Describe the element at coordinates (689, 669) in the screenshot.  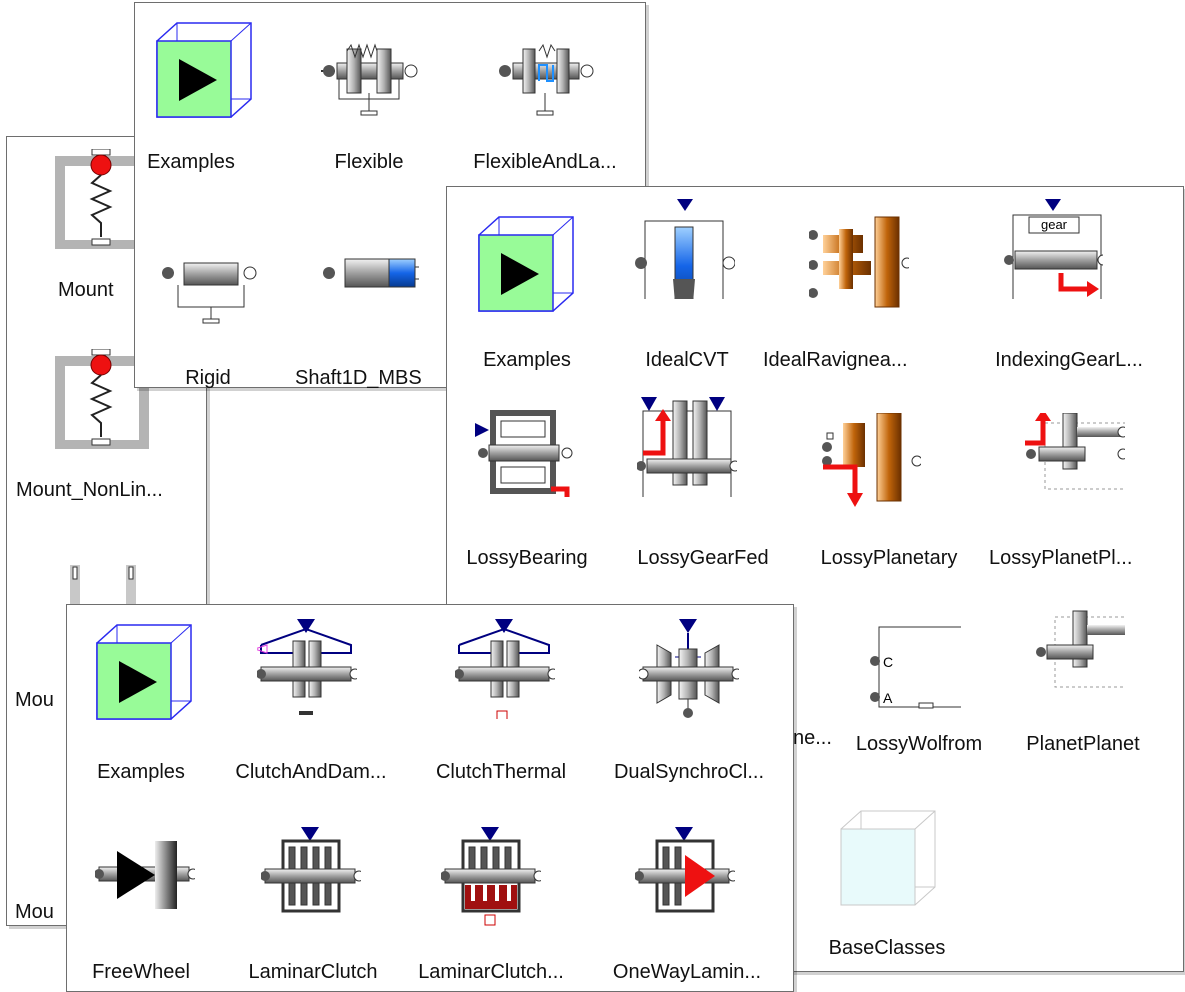
I see `dual-synchro-clutch-icon` at that location.